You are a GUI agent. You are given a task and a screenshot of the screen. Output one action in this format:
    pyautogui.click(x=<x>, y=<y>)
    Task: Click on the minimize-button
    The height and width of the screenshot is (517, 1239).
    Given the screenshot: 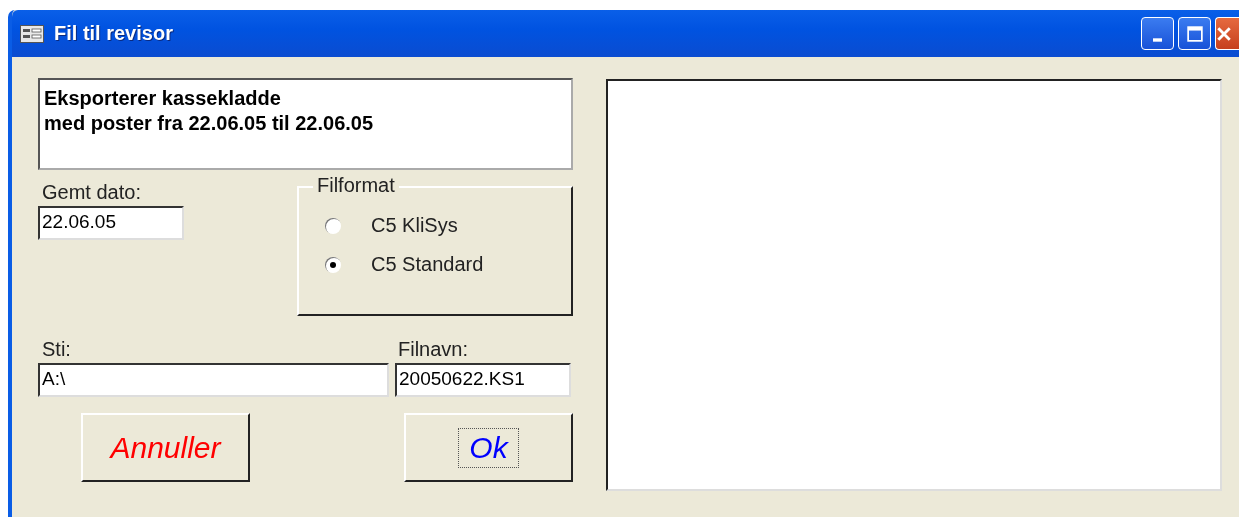 What is the action you would take?
    pyautogui.click(x=1157, y=33)
    